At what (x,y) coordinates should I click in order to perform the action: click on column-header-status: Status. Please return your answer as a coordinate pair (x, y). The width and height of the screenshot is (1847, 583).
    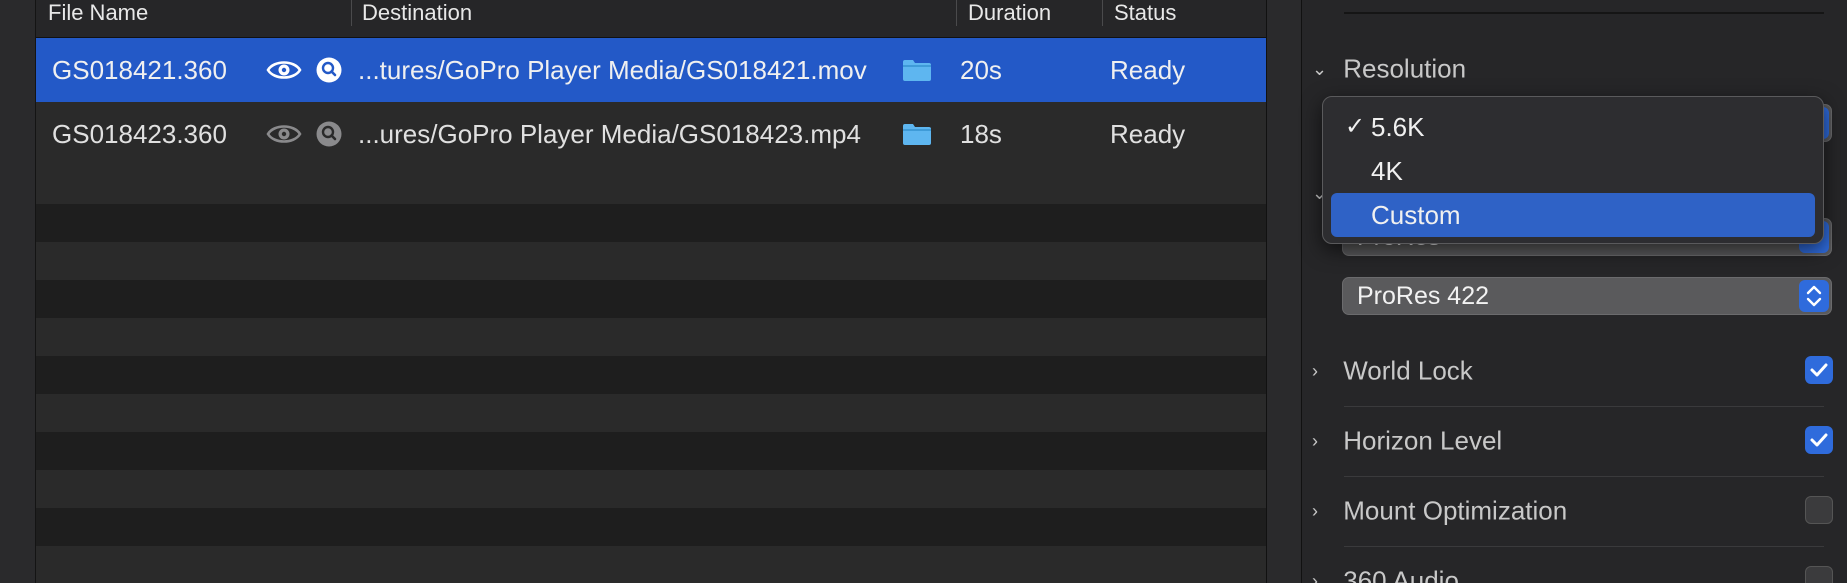
    Looking at the image, I should click on (1145, 13).